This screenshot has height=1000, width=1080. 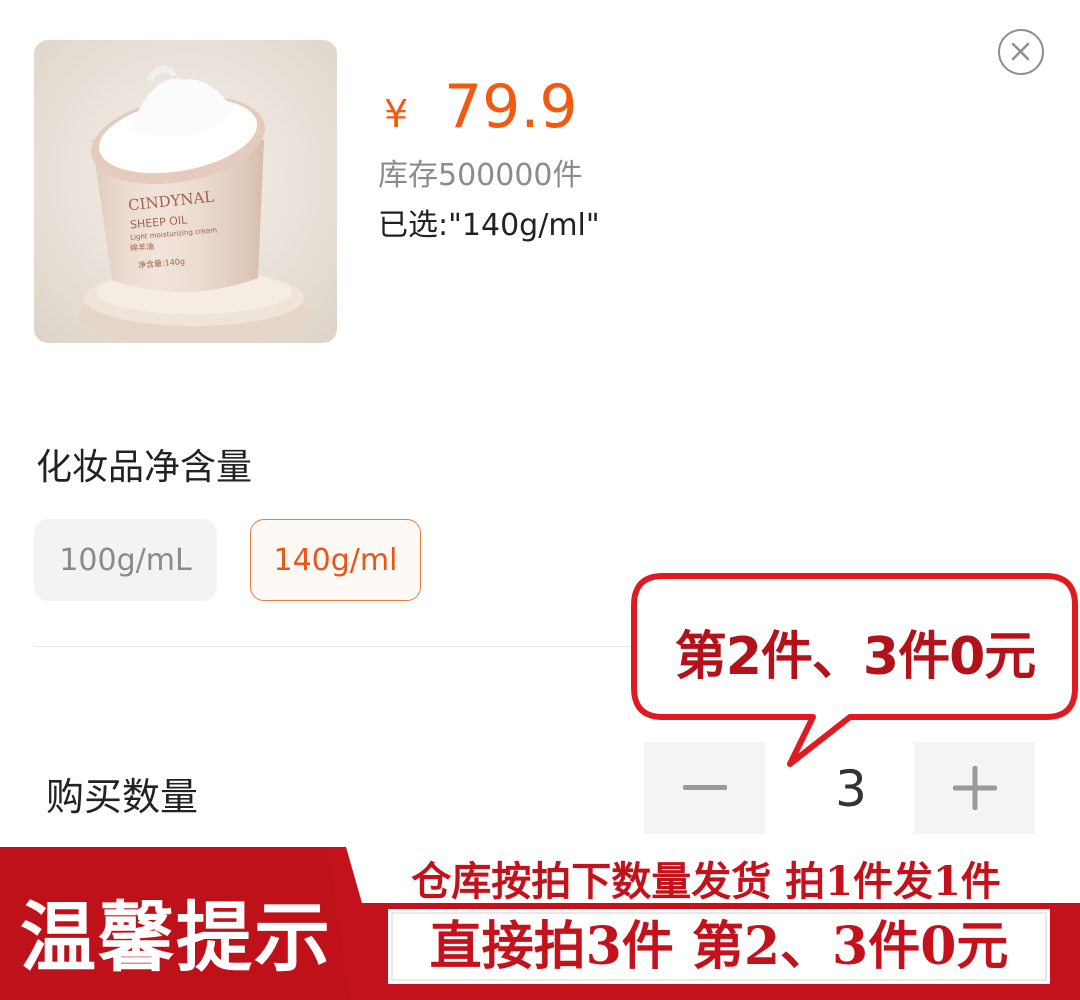 What do you see at coordinates (489, 225) in the screenshot?
I see `selected-spec-text: 已选:"140g/ml"` at bounding box center [489, 225].